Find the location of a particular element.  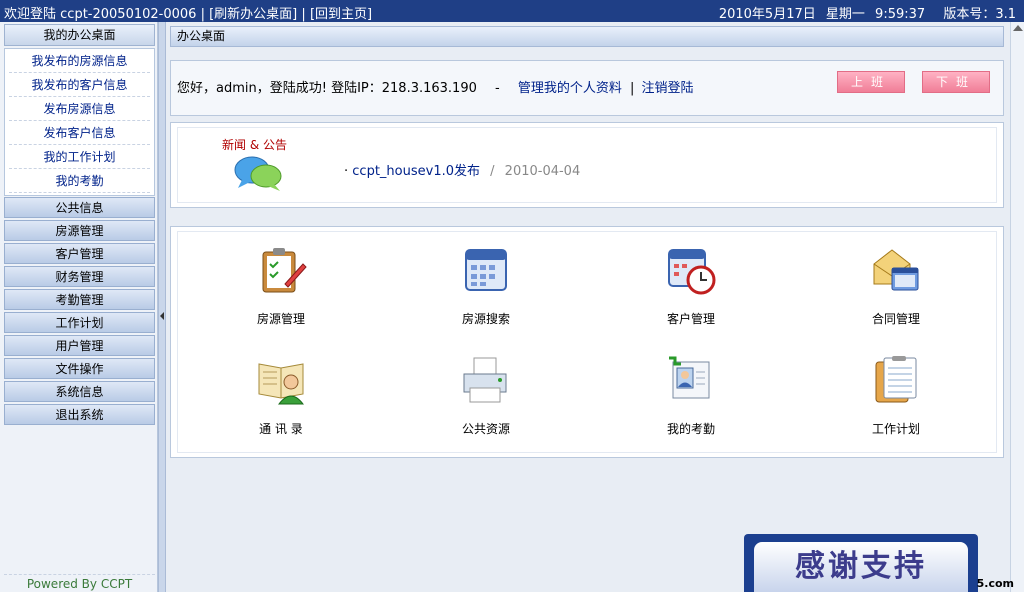

shortcut-housing-search: 房源搜索 is located at coordinates (486, 285).